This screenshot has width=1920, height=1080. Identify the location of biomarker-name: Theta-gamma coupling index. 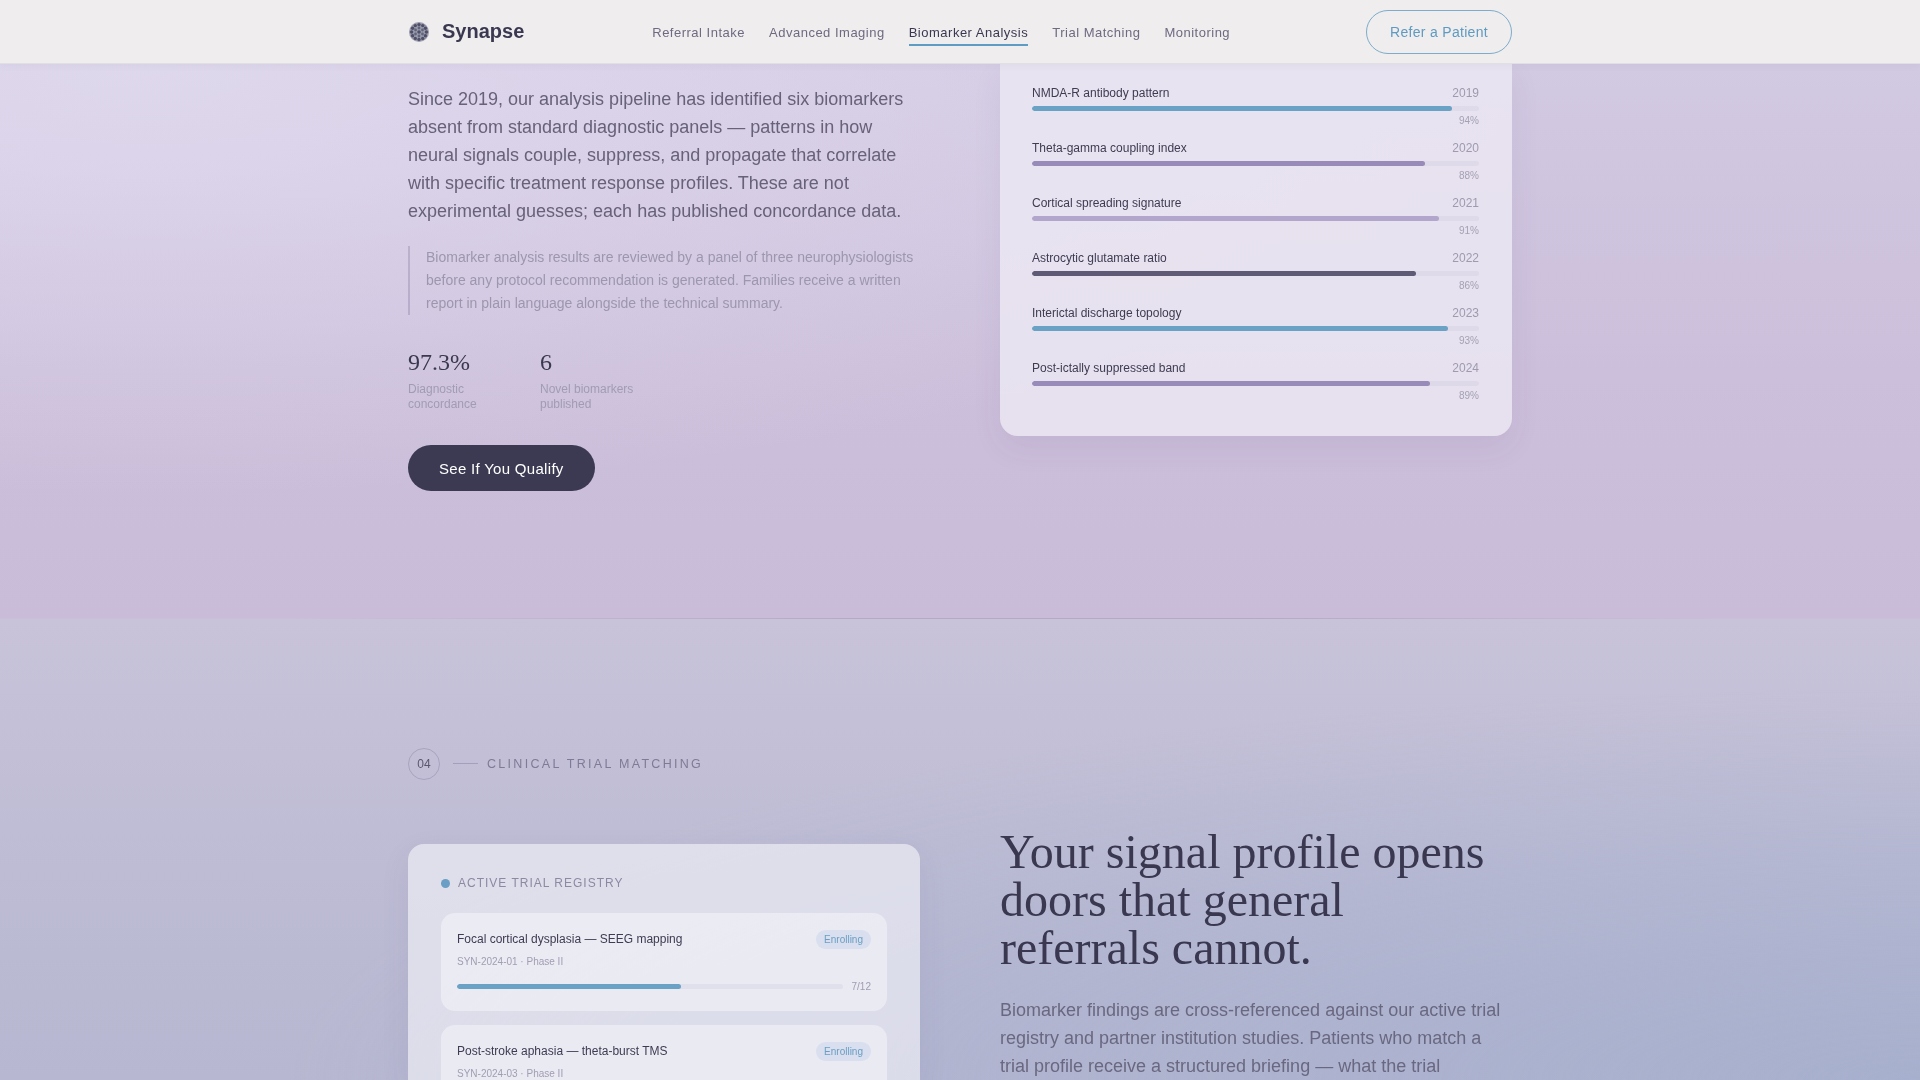
(1109, 148).